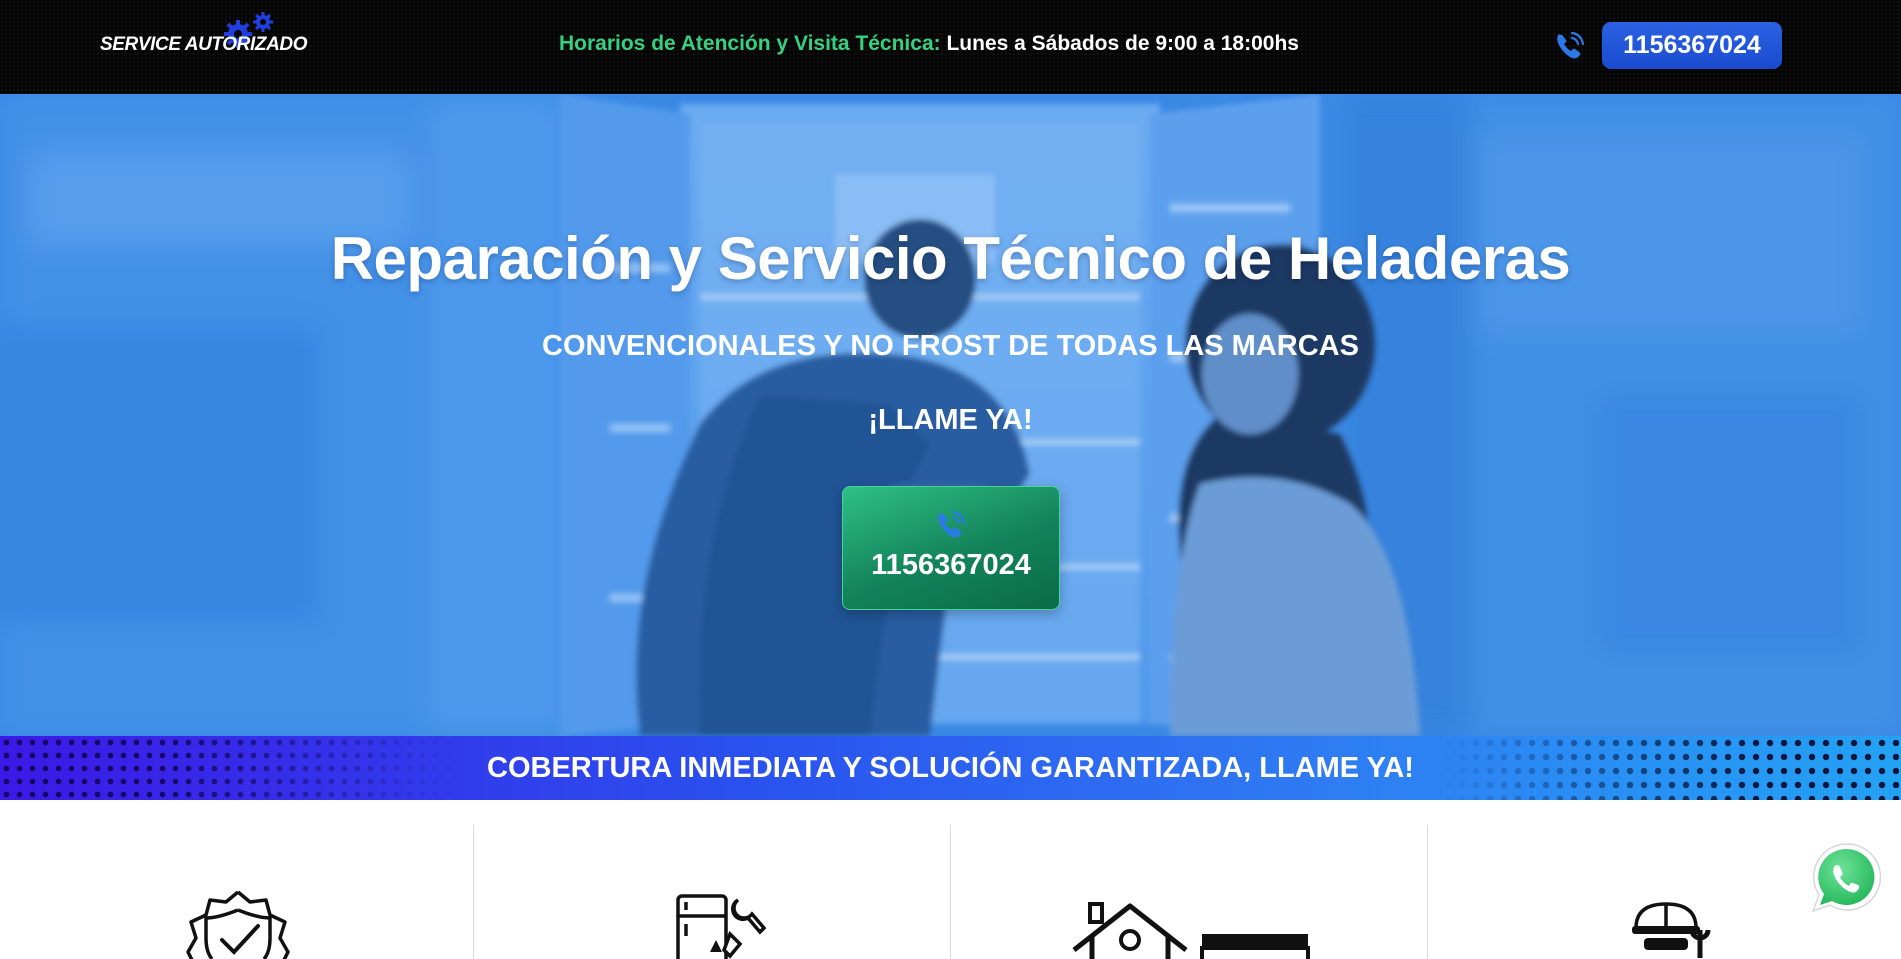 Image resolution: width=1901 pixels, height=959 pixels. I want to click on logo-text: SERVICE AUTORIZADO, so click(204, 44).